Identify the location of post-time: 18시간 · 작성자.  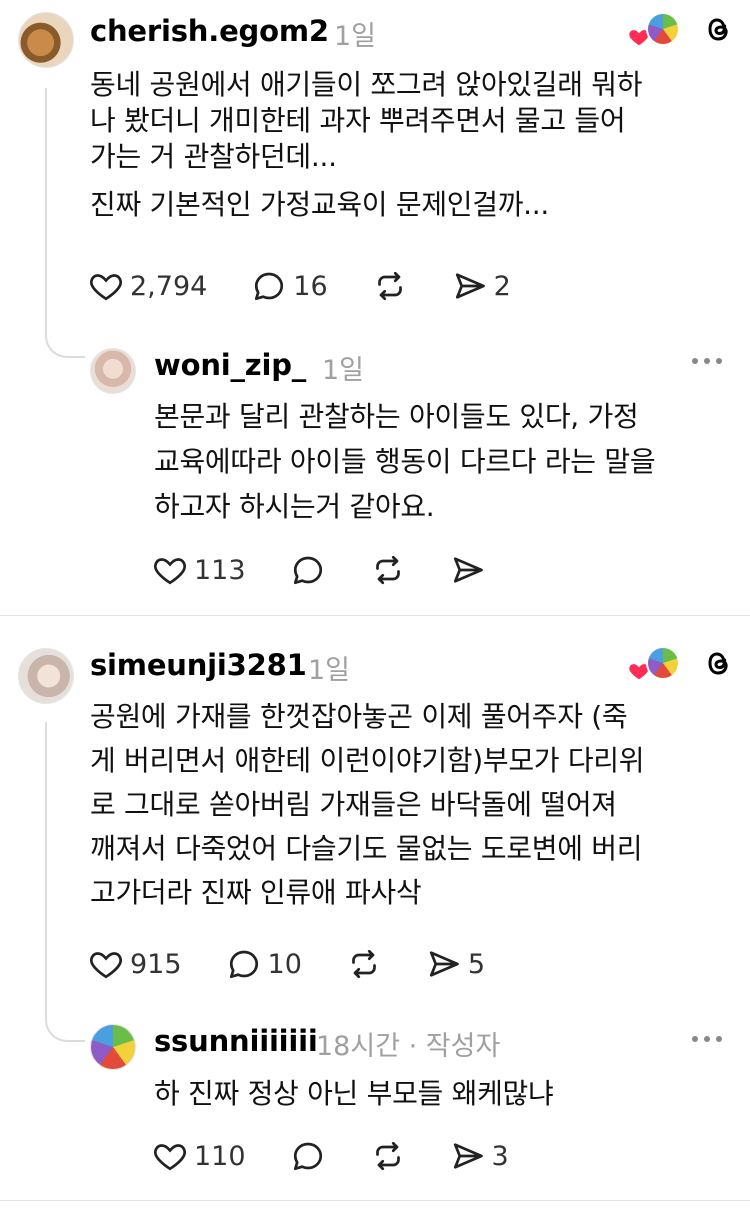
(408, 1046).